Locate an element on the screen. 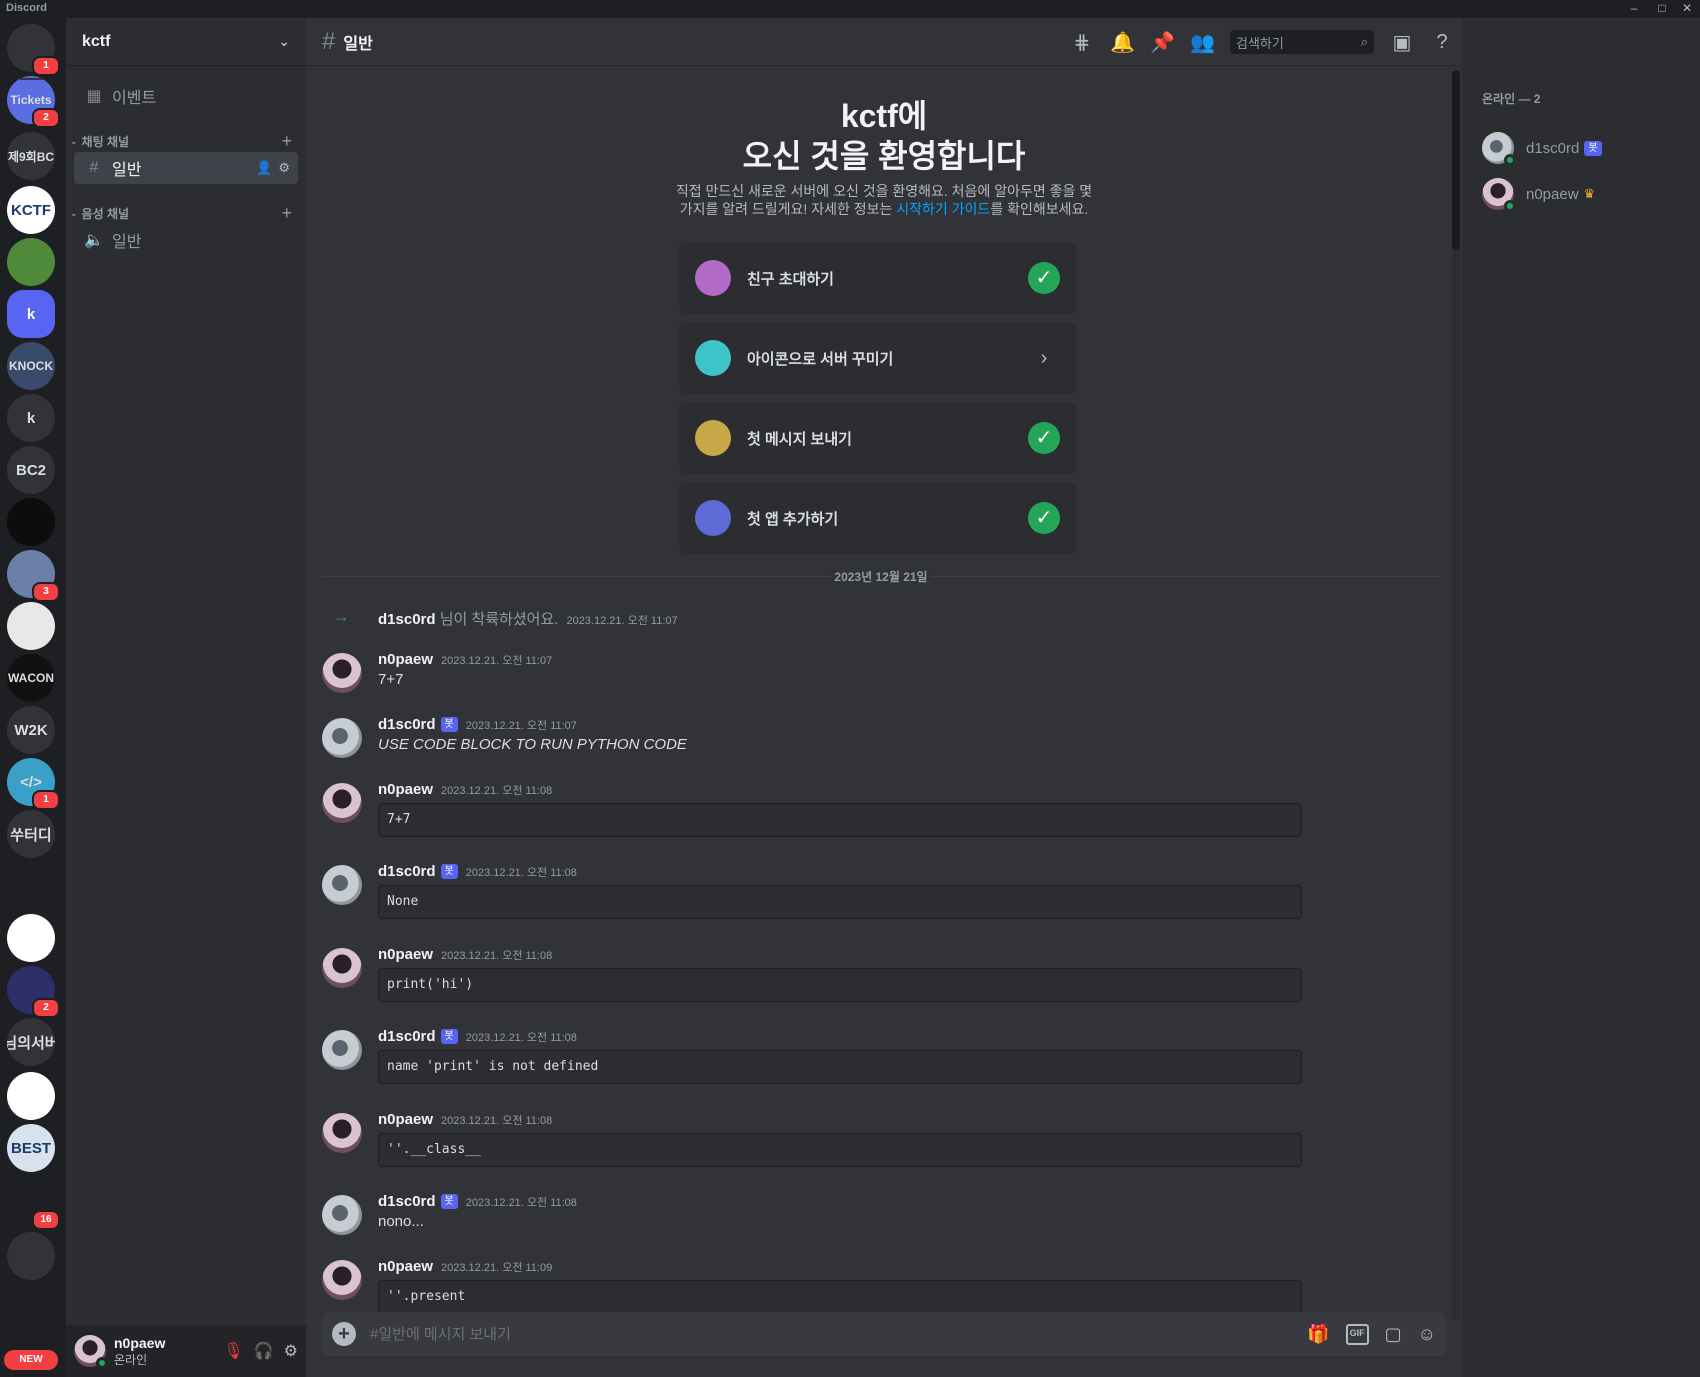 This screenshot has height=1377, width=1700. category-voice-channels: ⌄ 음성 채널 + is located at coordinates (184, 213).